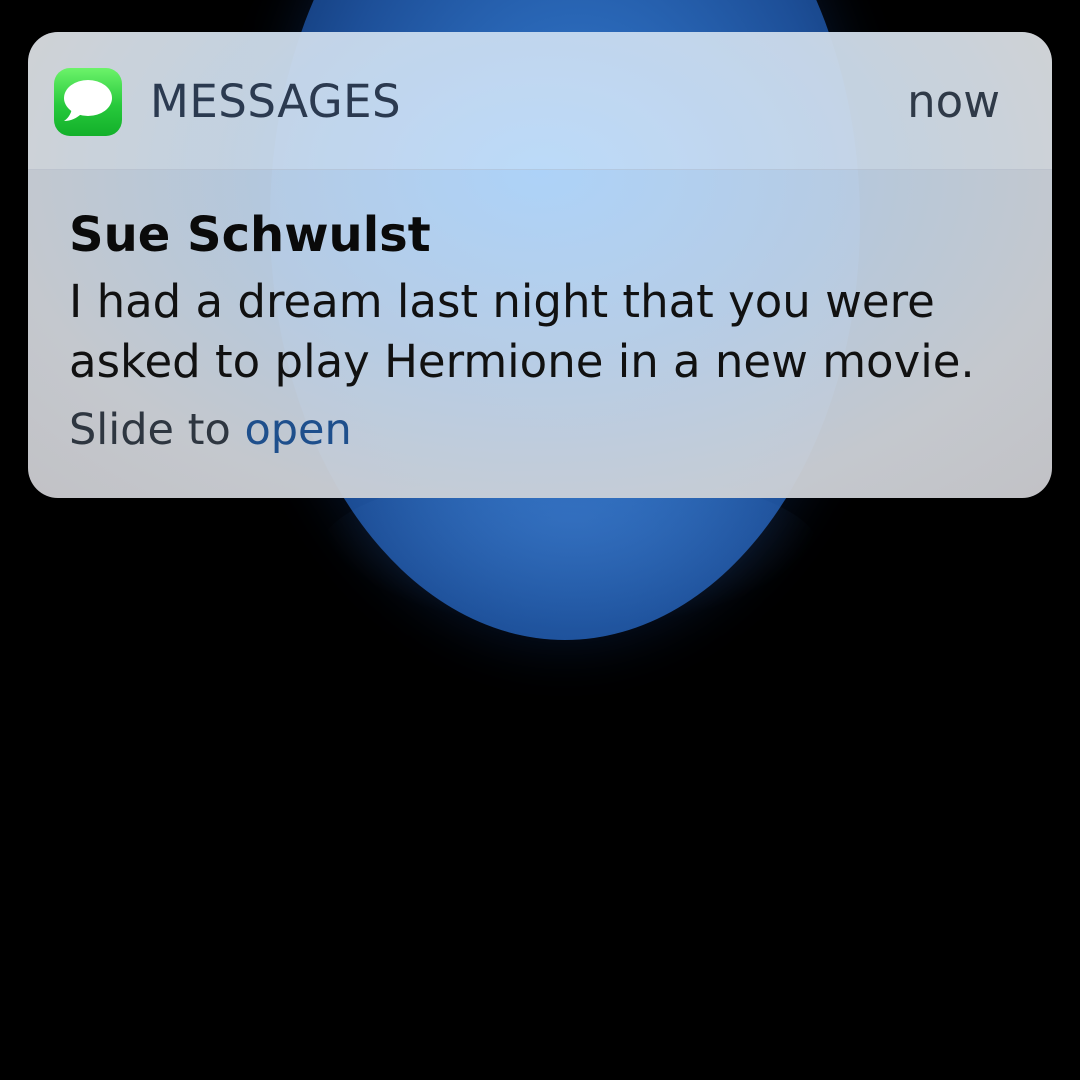  What do you see at coordinates (297, 430) in the screenshot?
I see `open-action: open` at bounding box center [297, 430].